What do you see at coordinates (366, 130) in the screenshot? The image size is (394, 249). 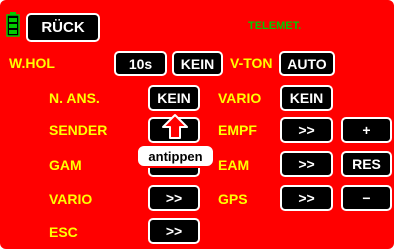 I see `plus-button: +` at bounding box center [366, 130].